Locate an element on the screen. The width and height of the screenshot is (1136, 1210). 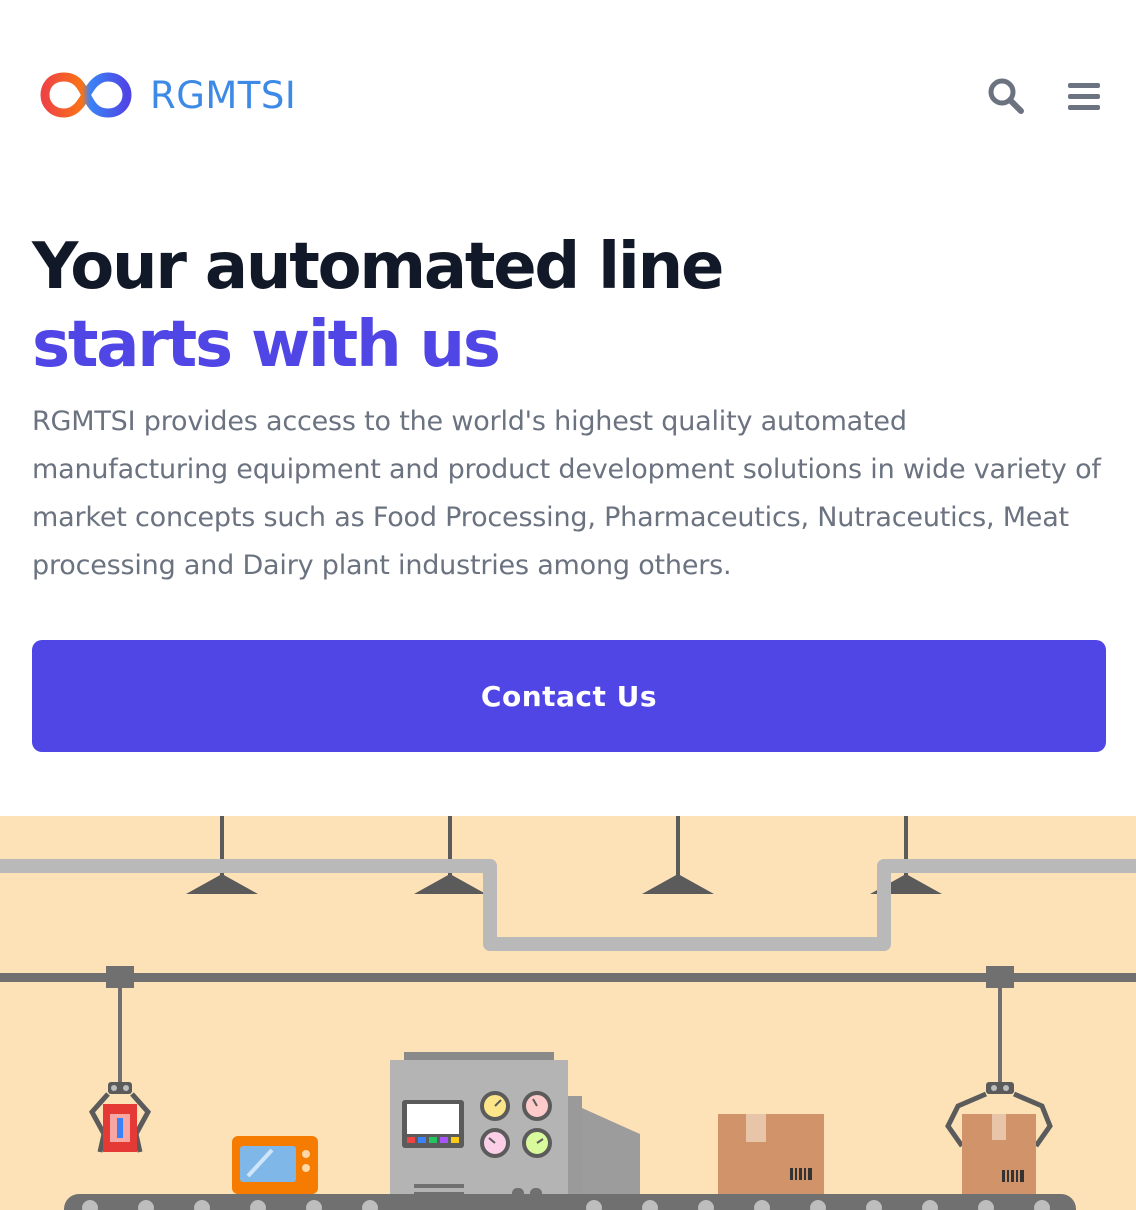
hero-title-line1: Your automated line is located at coordinates (378, 267).